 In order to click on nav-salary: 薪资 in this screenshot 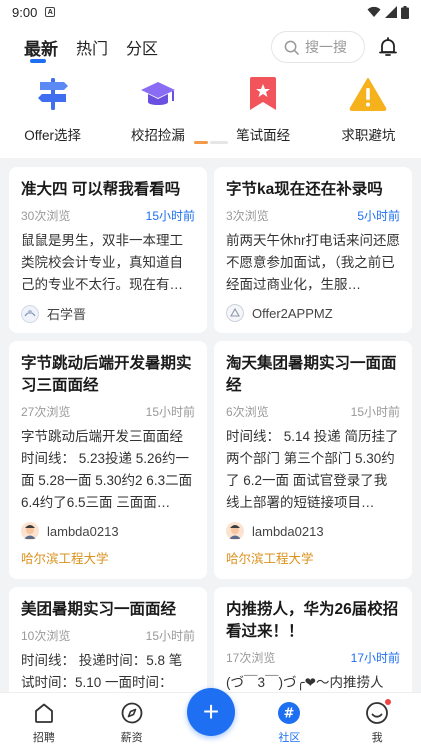, I will do `click(132, 720)`.